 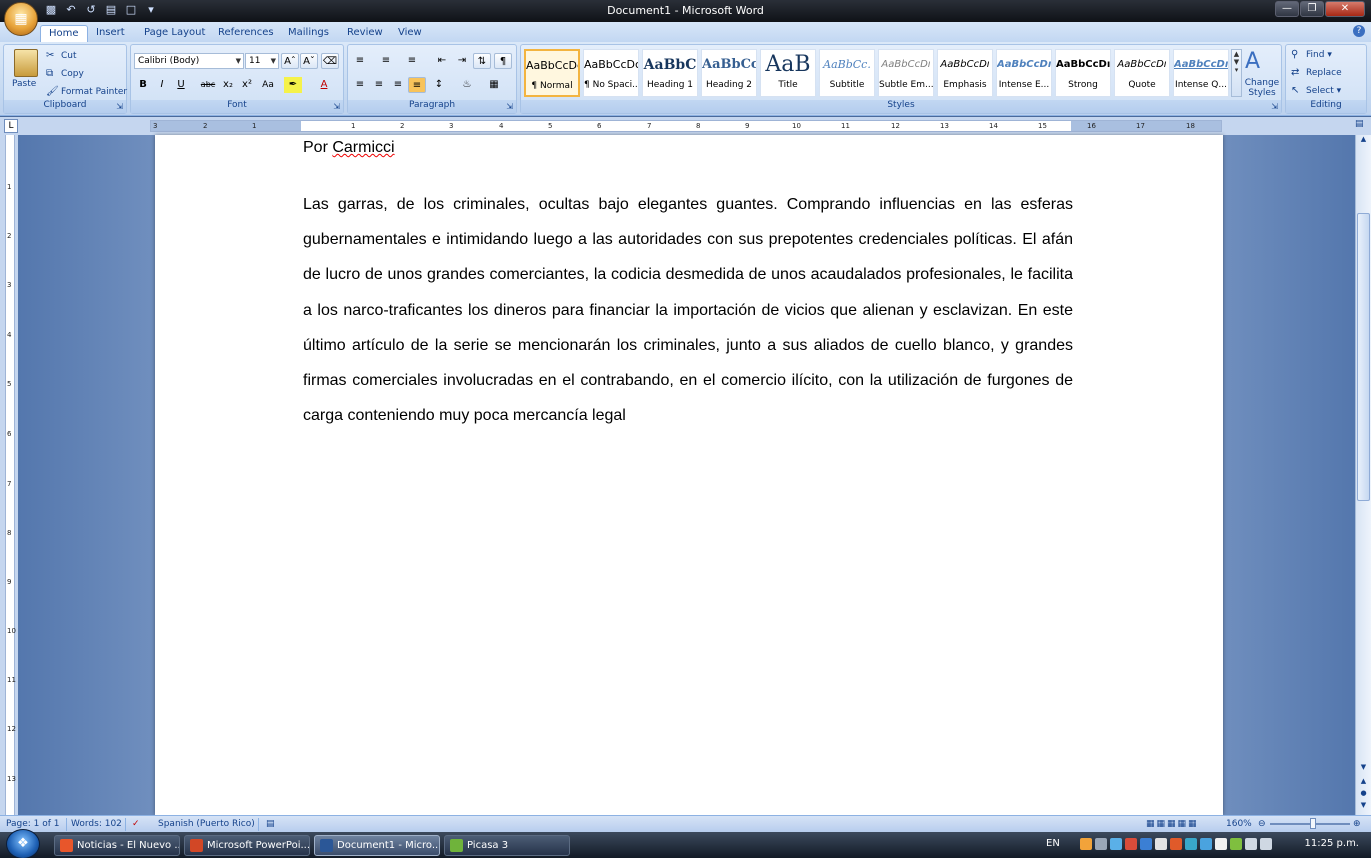 I want to click on style-emphasis: AaBbCcDı Emphasis, so click(x=965, y=73).